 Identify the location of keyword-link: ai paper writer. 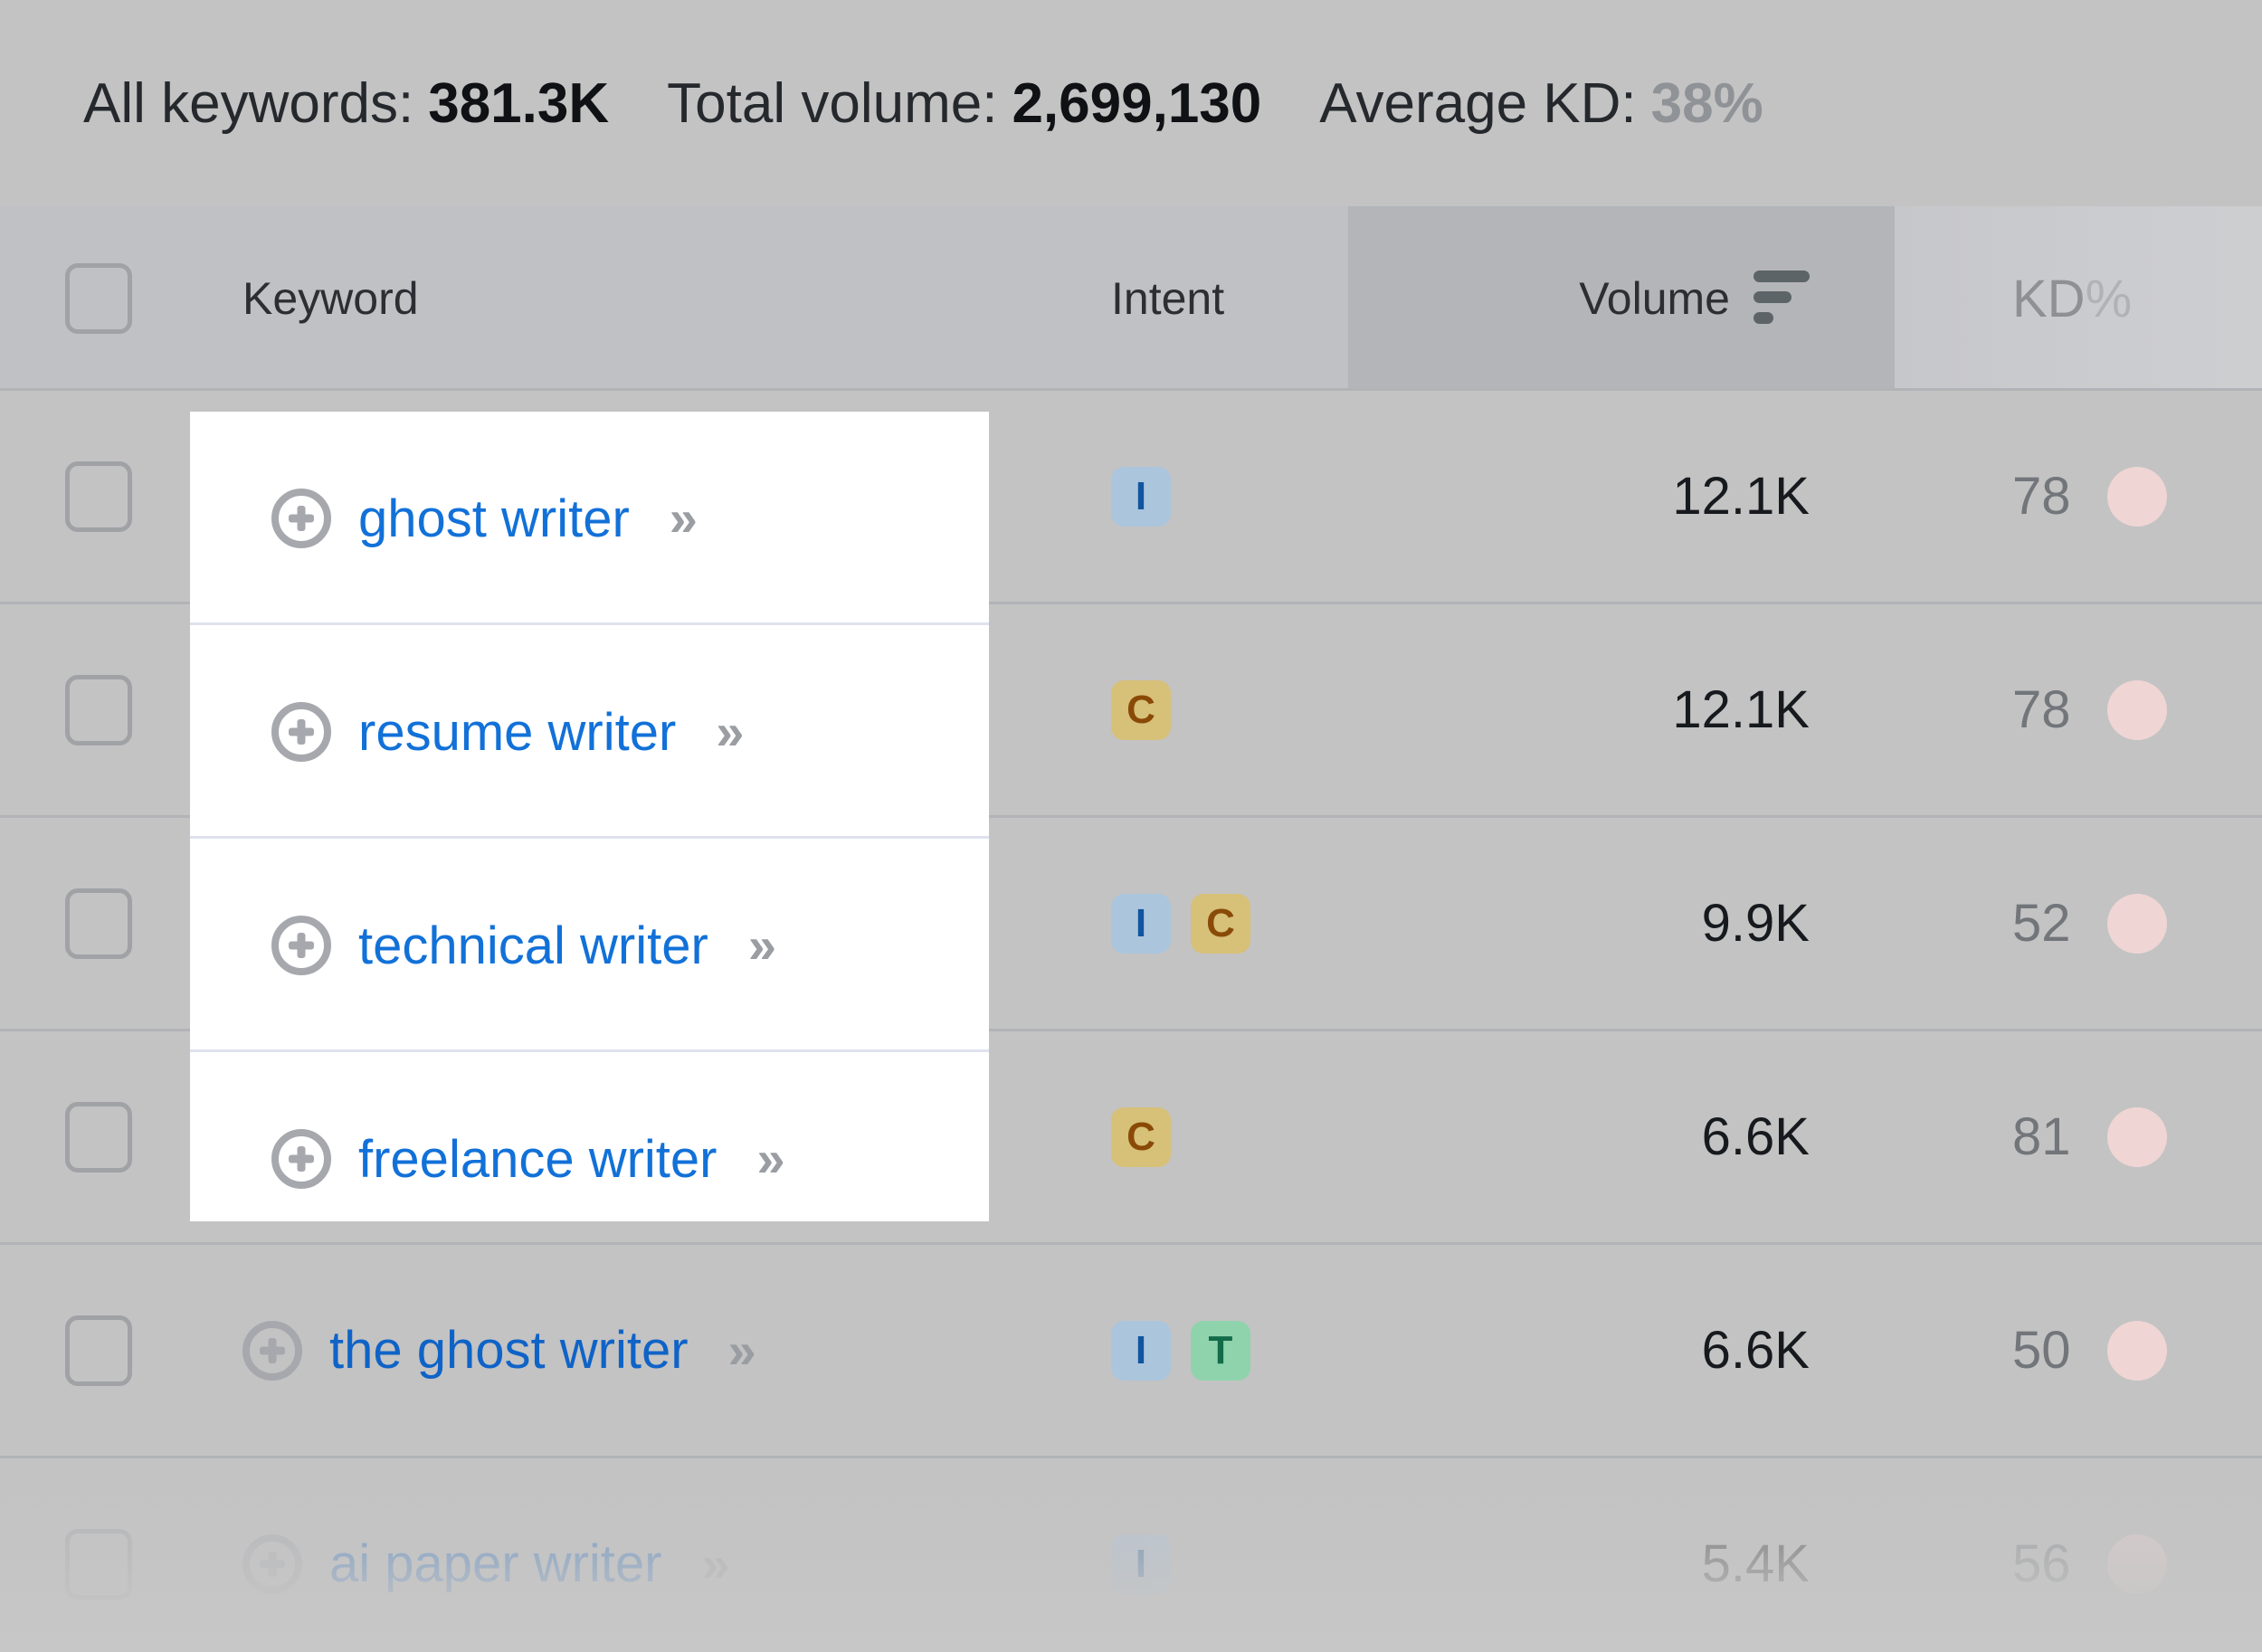
(495, 1563).